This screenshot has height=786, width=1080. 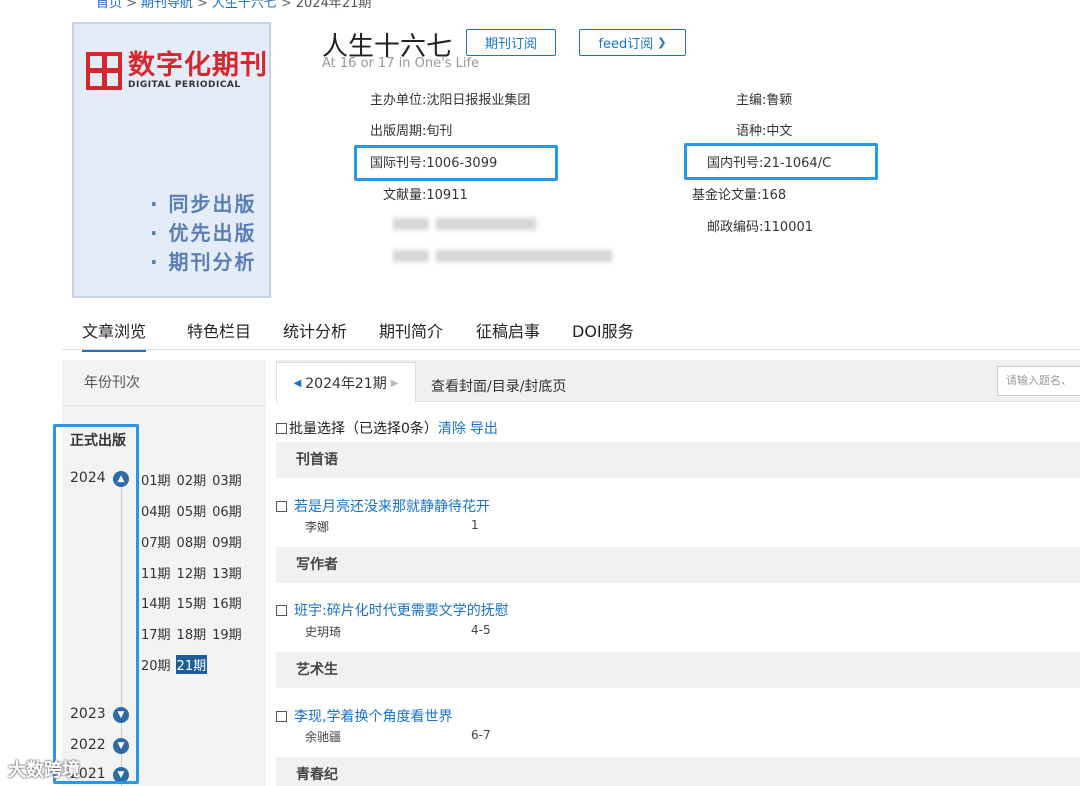 What do you see at coordinates (395, 383) in the screenshot?
I see `chevron-right-icon: ▶` at bounding box center [395, 383].